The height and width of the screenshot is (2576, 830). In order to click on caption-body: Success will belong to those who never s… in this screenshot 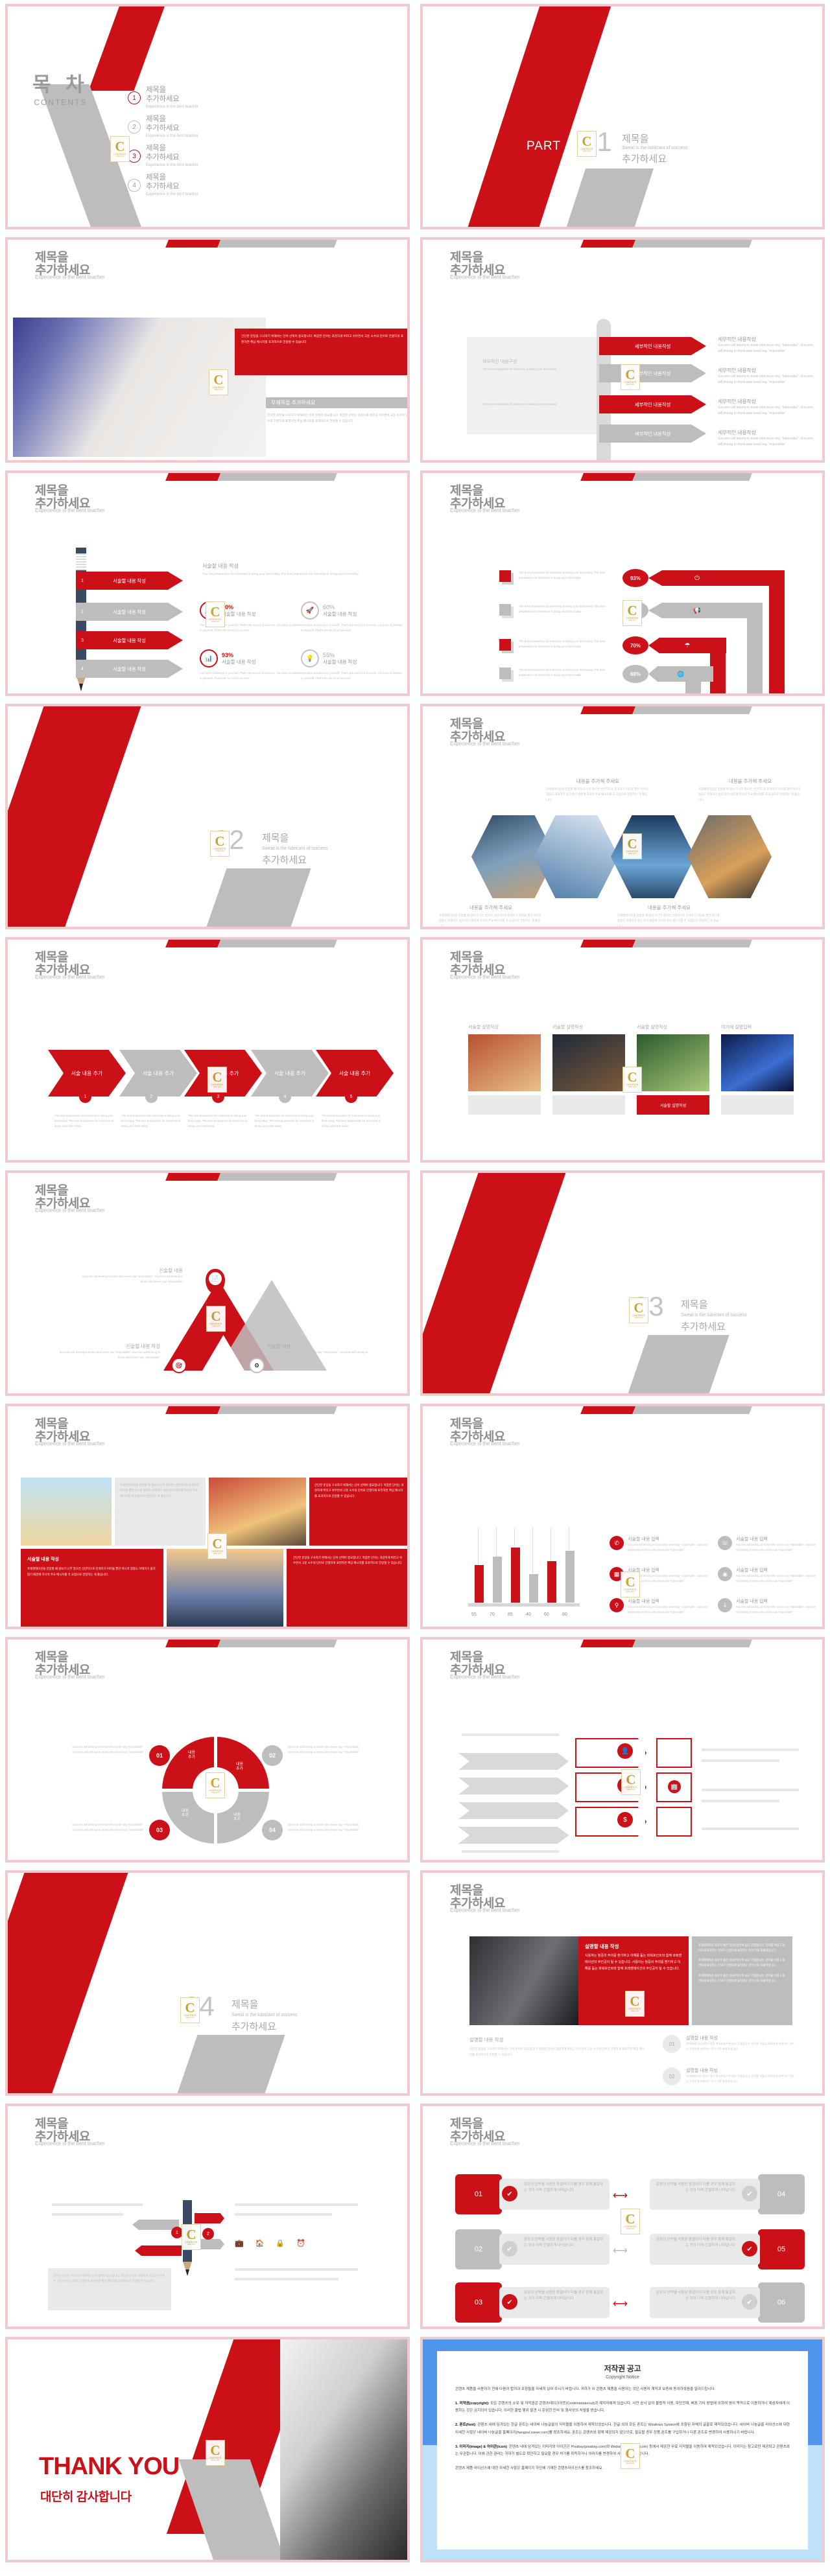, I will do `click(132, 1280)`.